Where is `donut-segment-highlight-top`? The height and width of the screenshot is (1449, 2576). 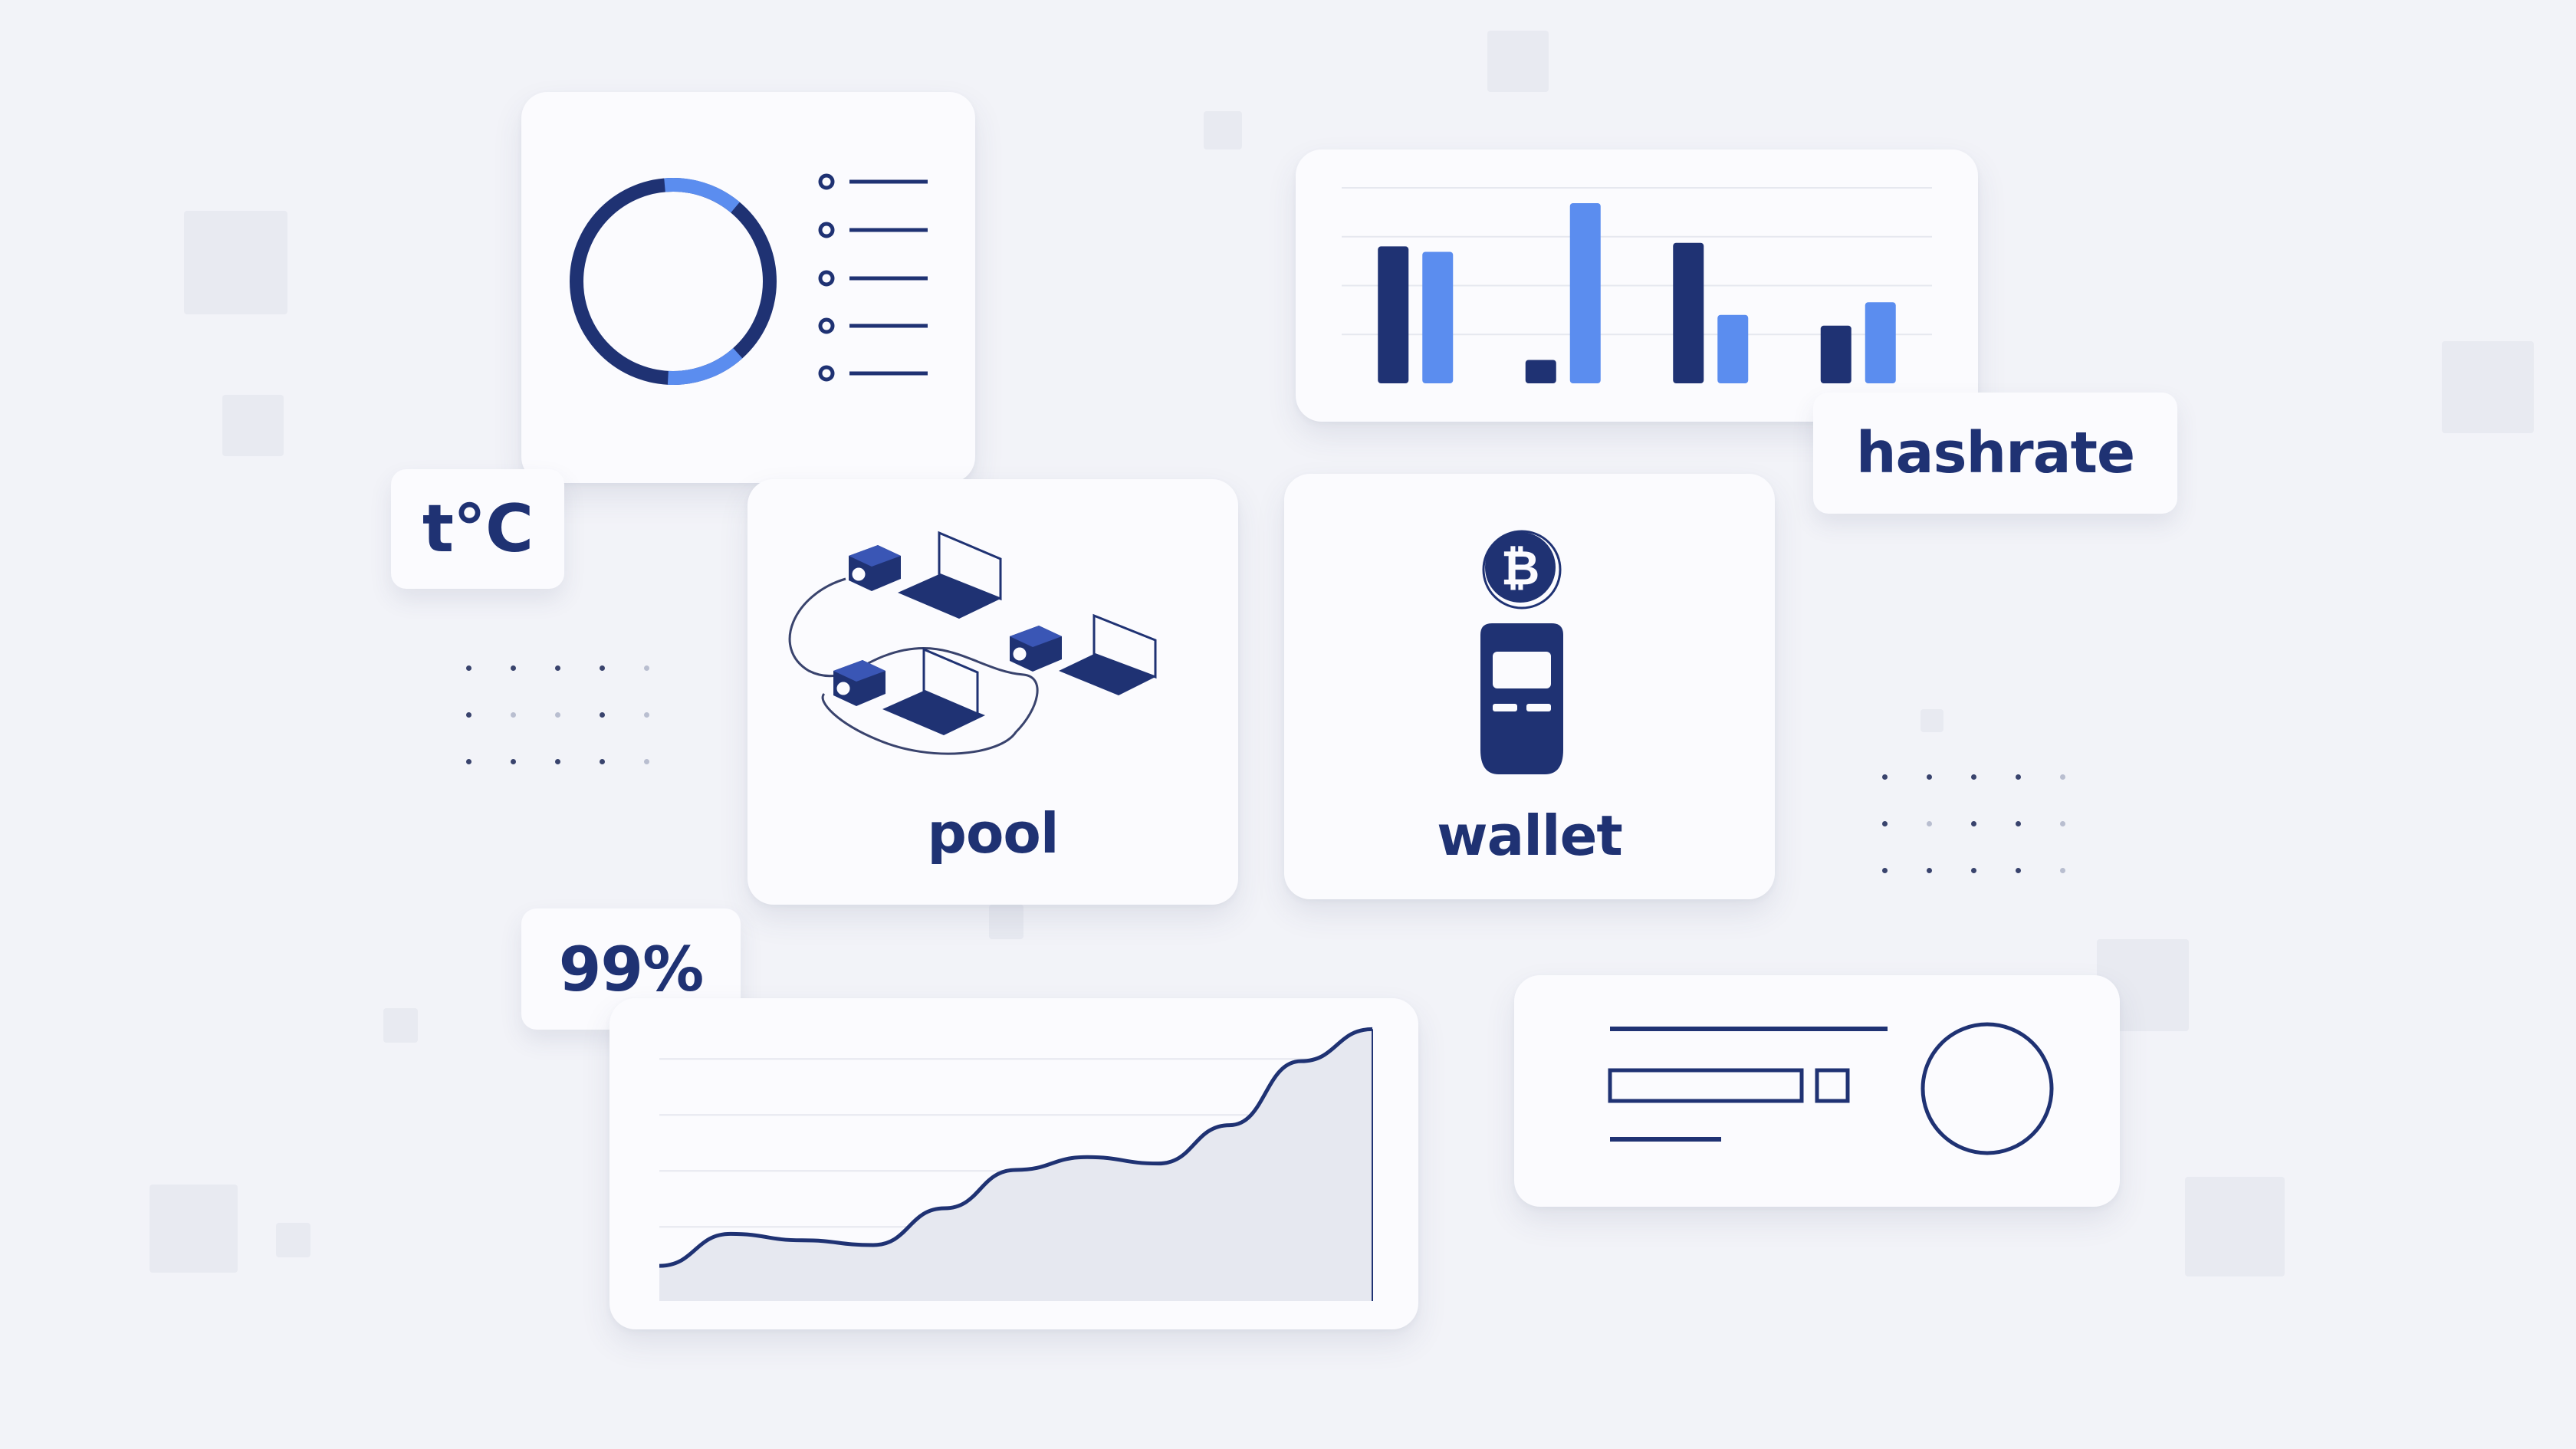 donut-segment-highlight-top is located at coordinates (674, 281).